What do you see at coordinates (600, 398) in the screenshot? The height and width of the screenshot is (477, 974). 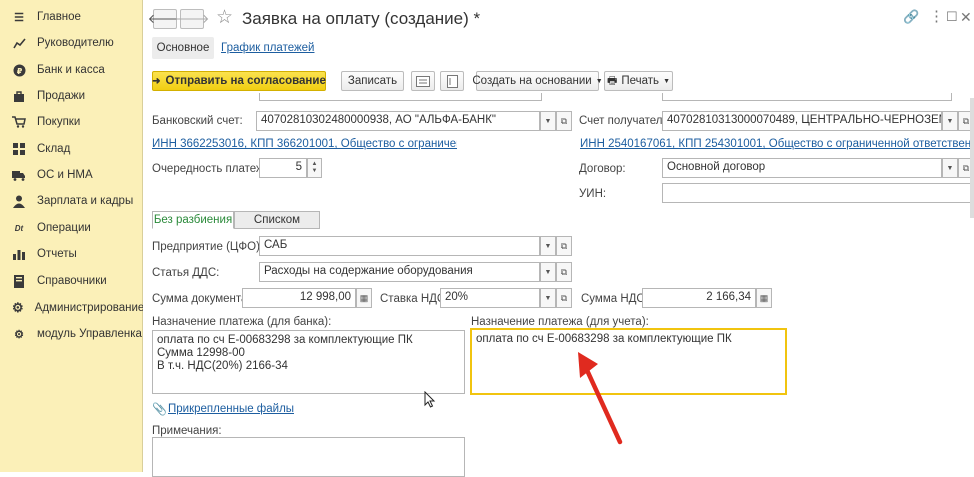 I see `annotation-arrow` at bounding box center [600, 398].